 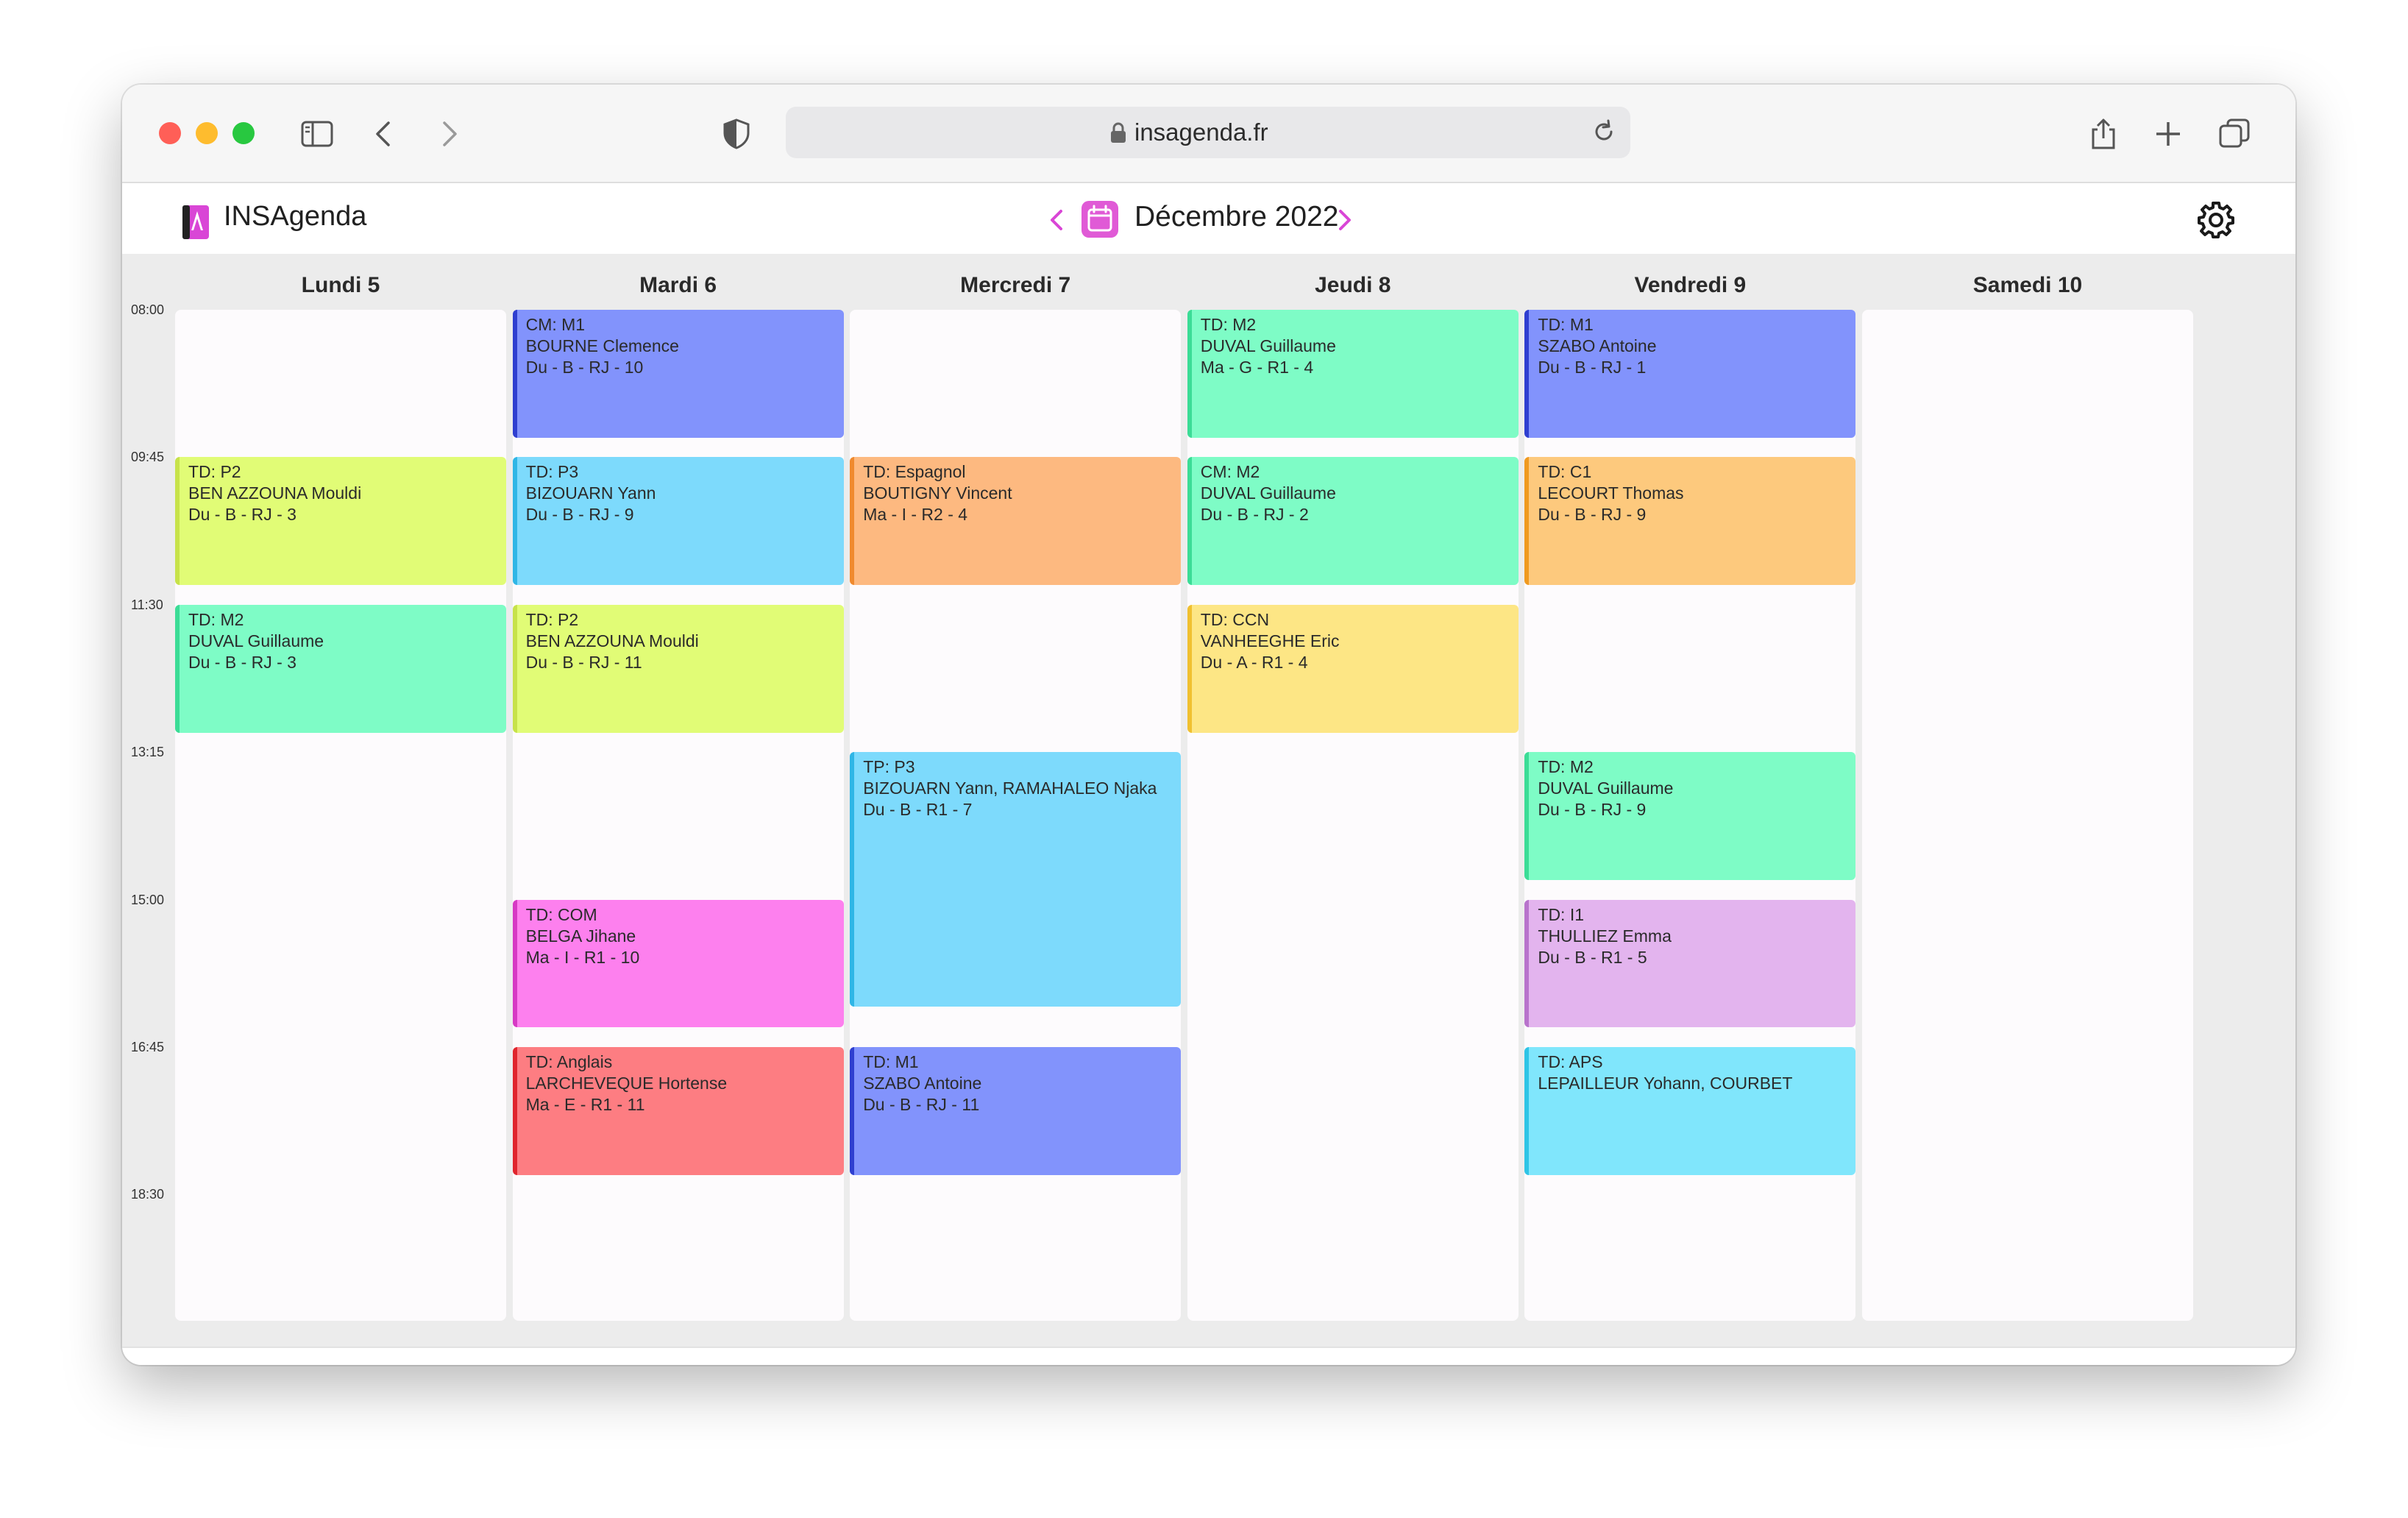 What do you see at coordinates (148, 457) in the screenshot?
I see `time-label: 09:45` at bounding box center [148, 457].